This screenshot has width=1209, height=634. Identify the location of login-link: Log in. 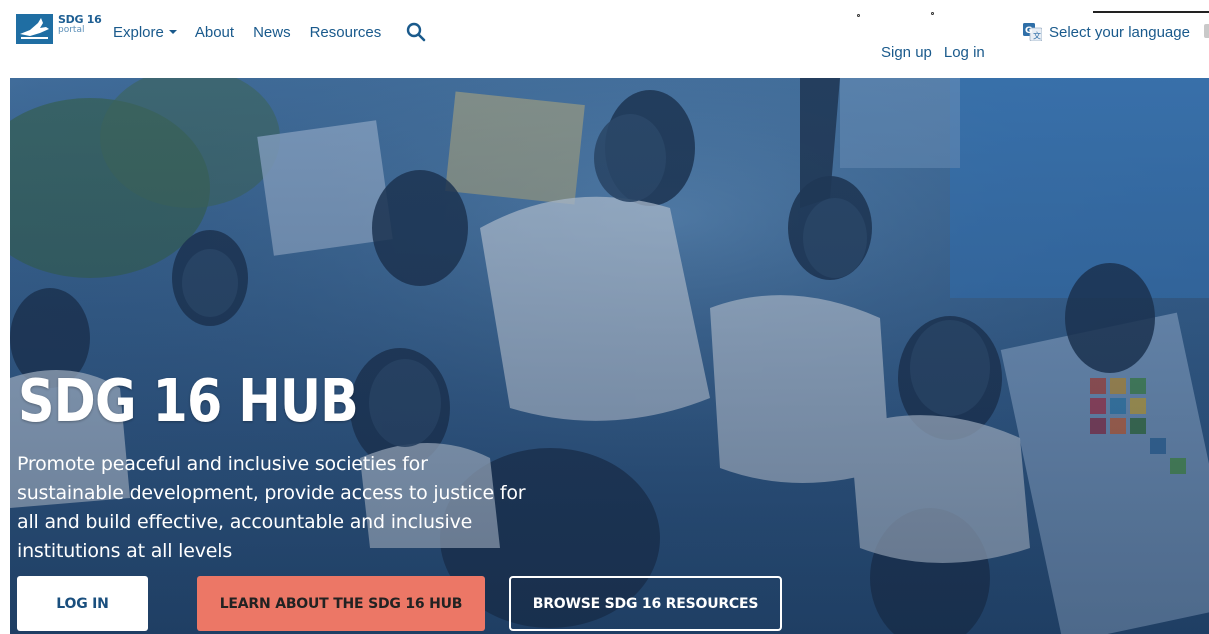
(964, 52).